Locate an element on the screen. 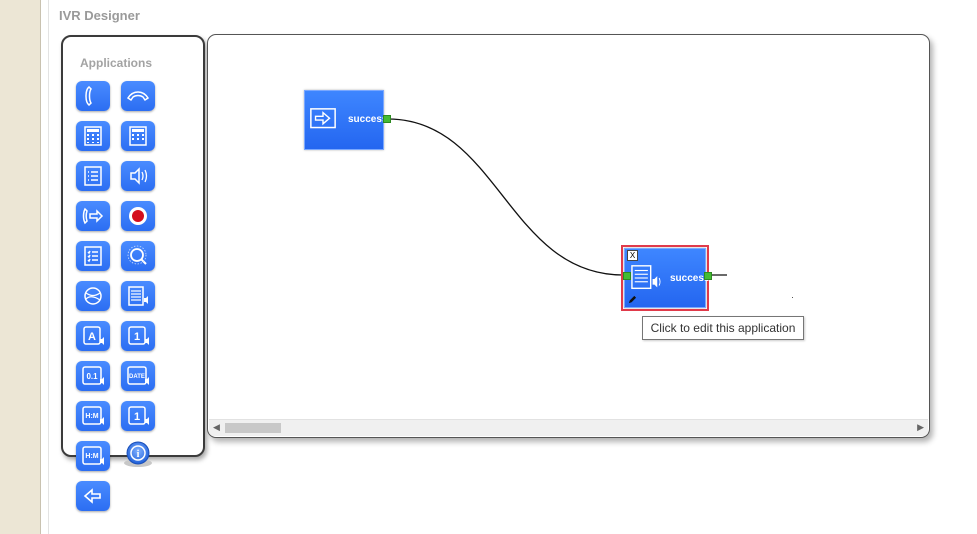 The image size is (977, 534). record-icon is located at coordinates (138, 216).